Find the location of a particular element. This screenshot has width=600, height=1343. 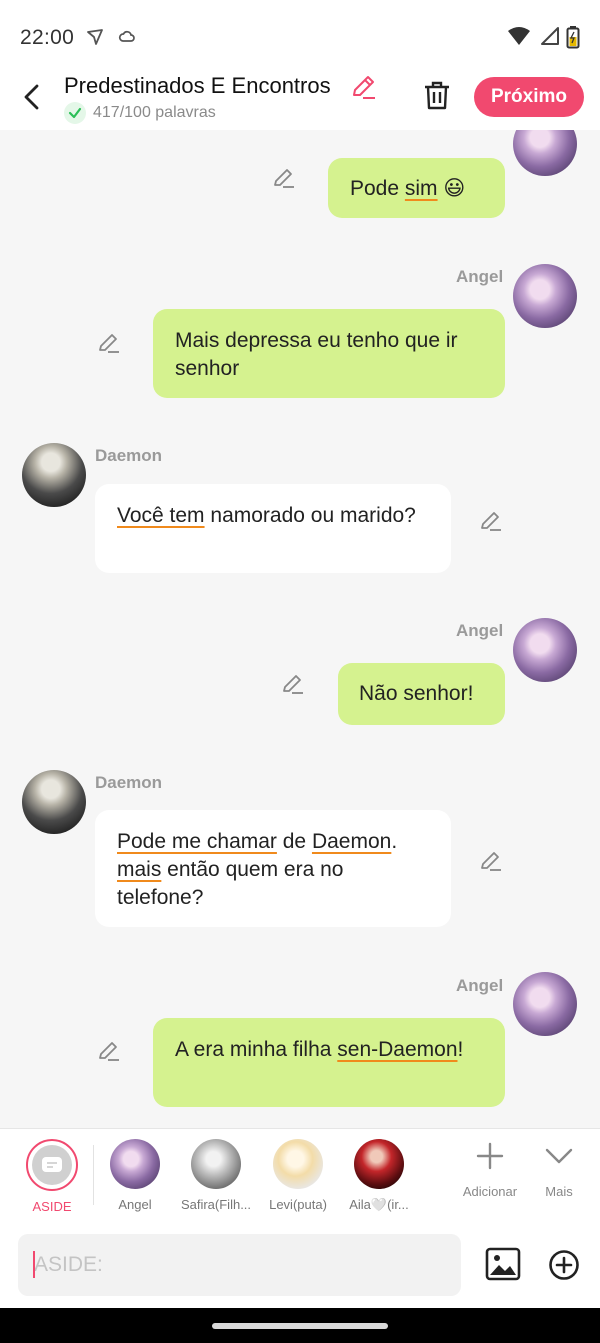

wifi-icon is located at coordinates (519, 36).